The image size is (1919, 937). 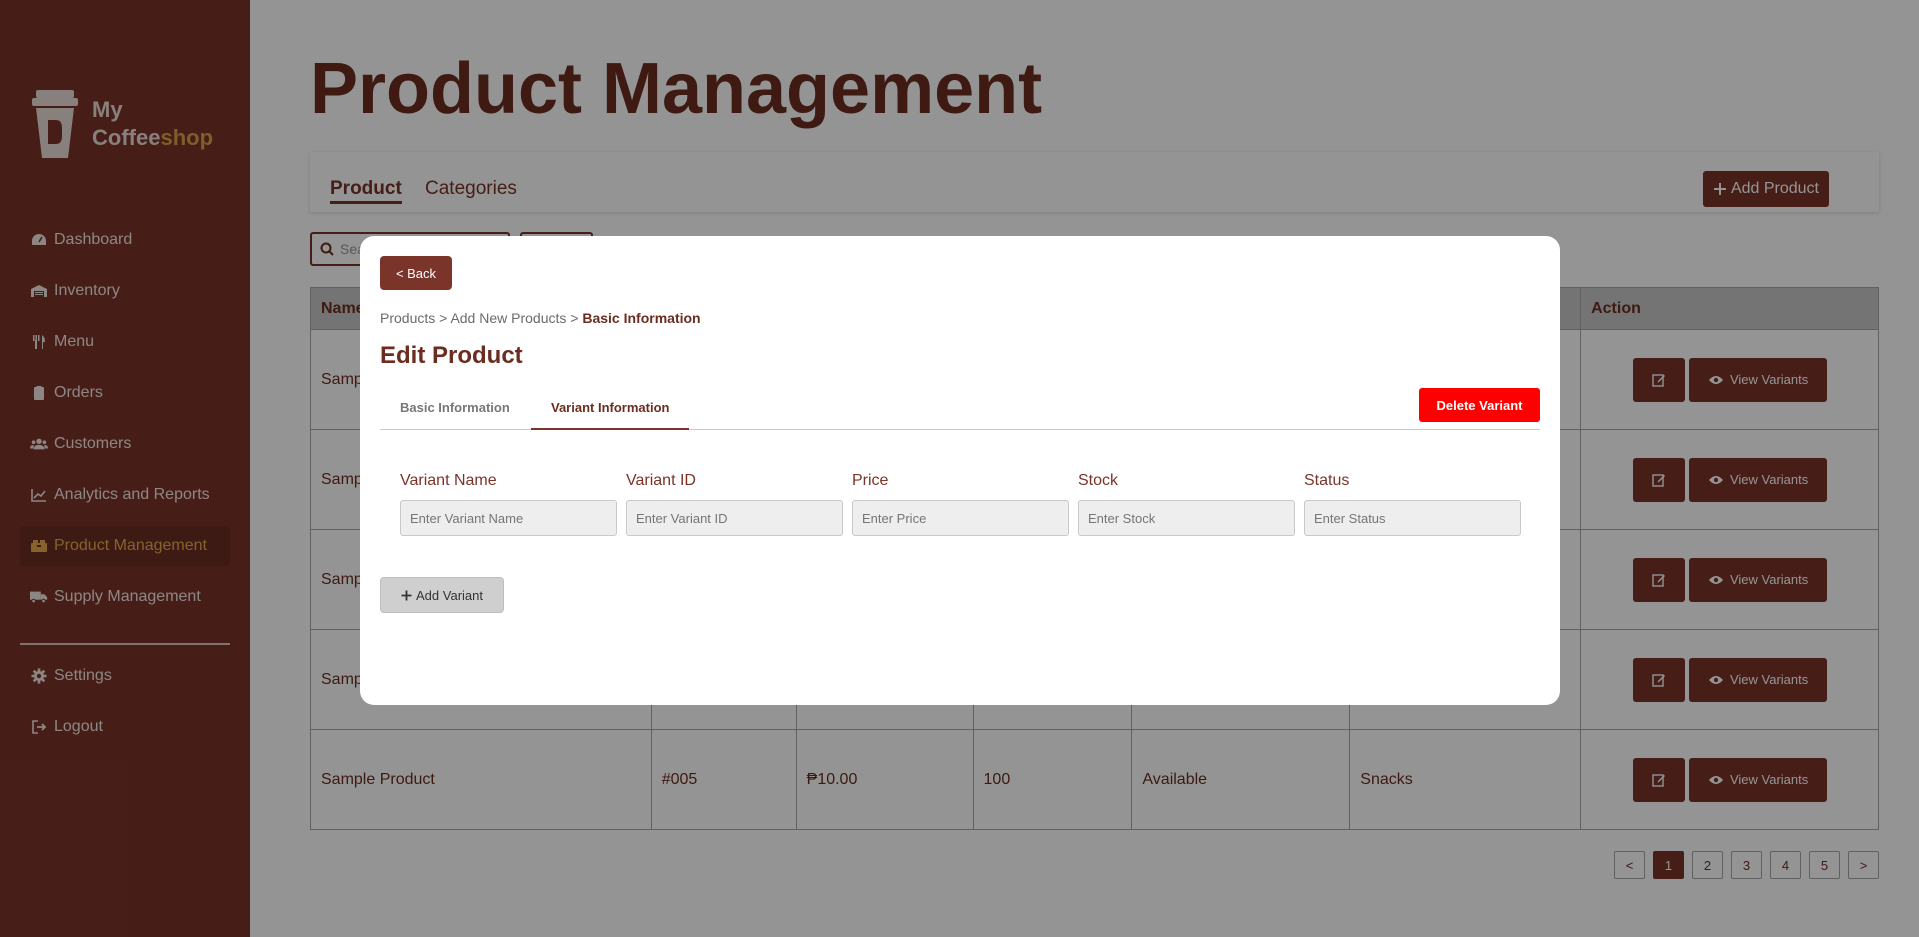 I want to click on tab-basic-information: Basic Information, so click(x=455, y=415).